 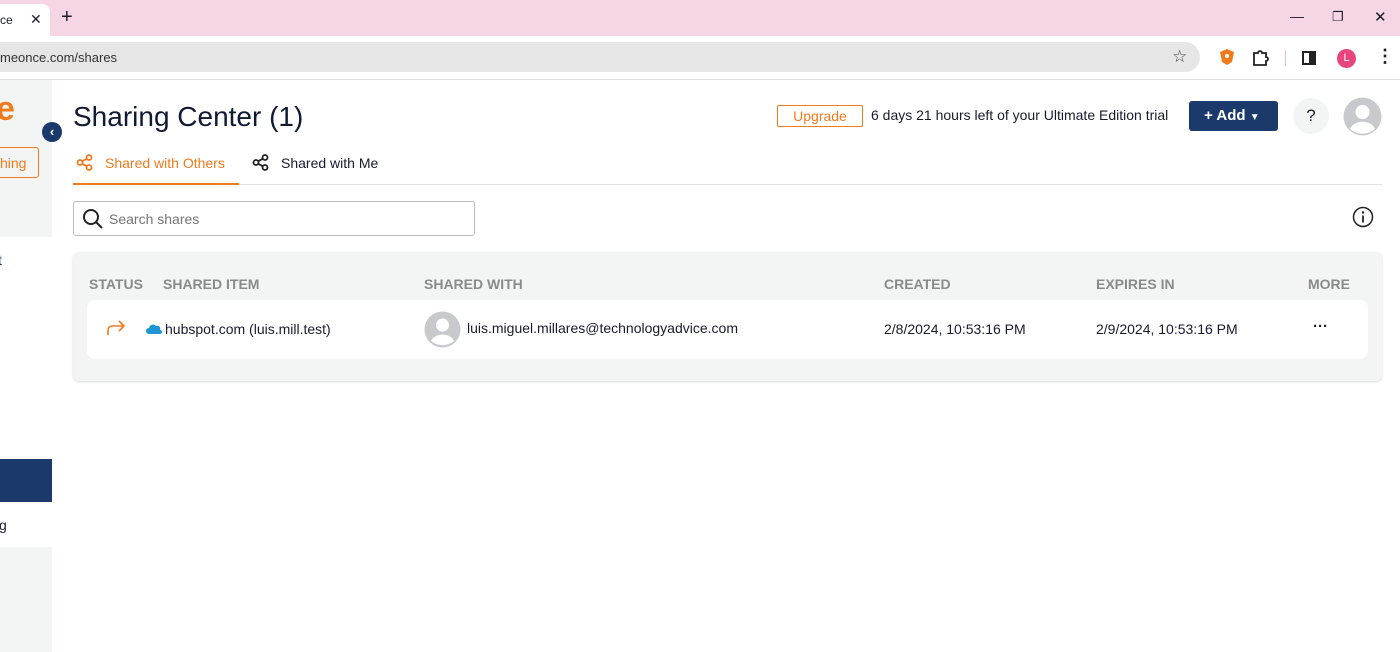 I want to click on sidebar-item-active, so click(x=26, y=480).